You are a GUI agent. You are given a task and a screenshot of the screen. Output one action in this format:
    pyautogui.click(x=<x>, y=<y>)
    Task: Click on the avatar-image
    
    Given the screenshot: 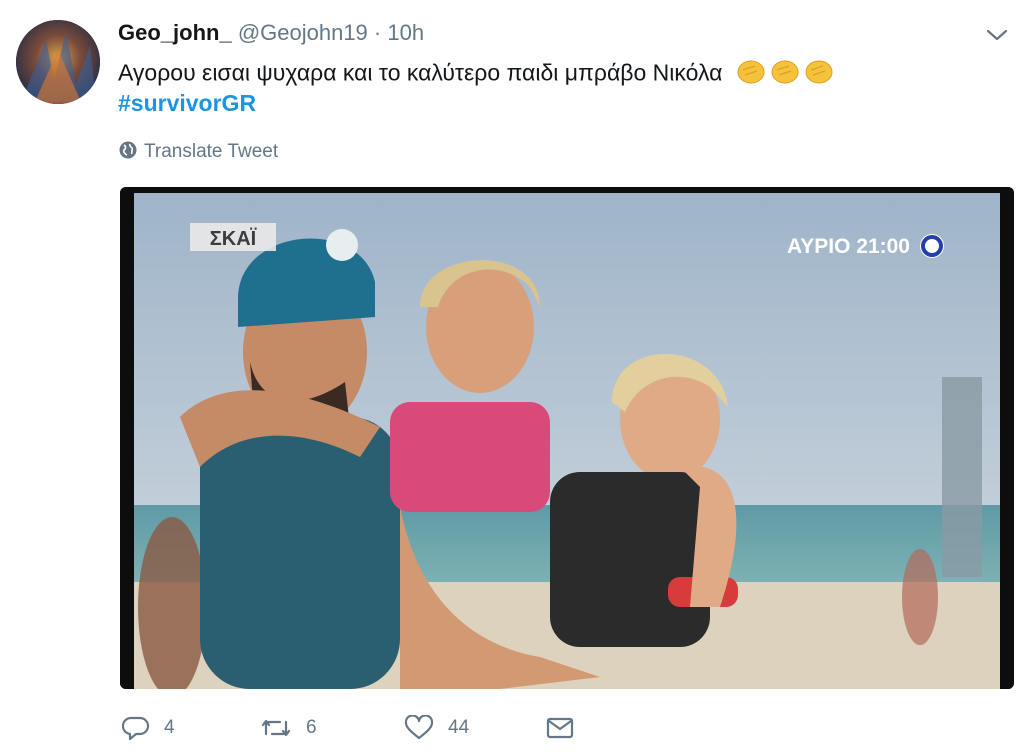 What is the action you would take?
    pyautogui.click(x=58, y=62)
    